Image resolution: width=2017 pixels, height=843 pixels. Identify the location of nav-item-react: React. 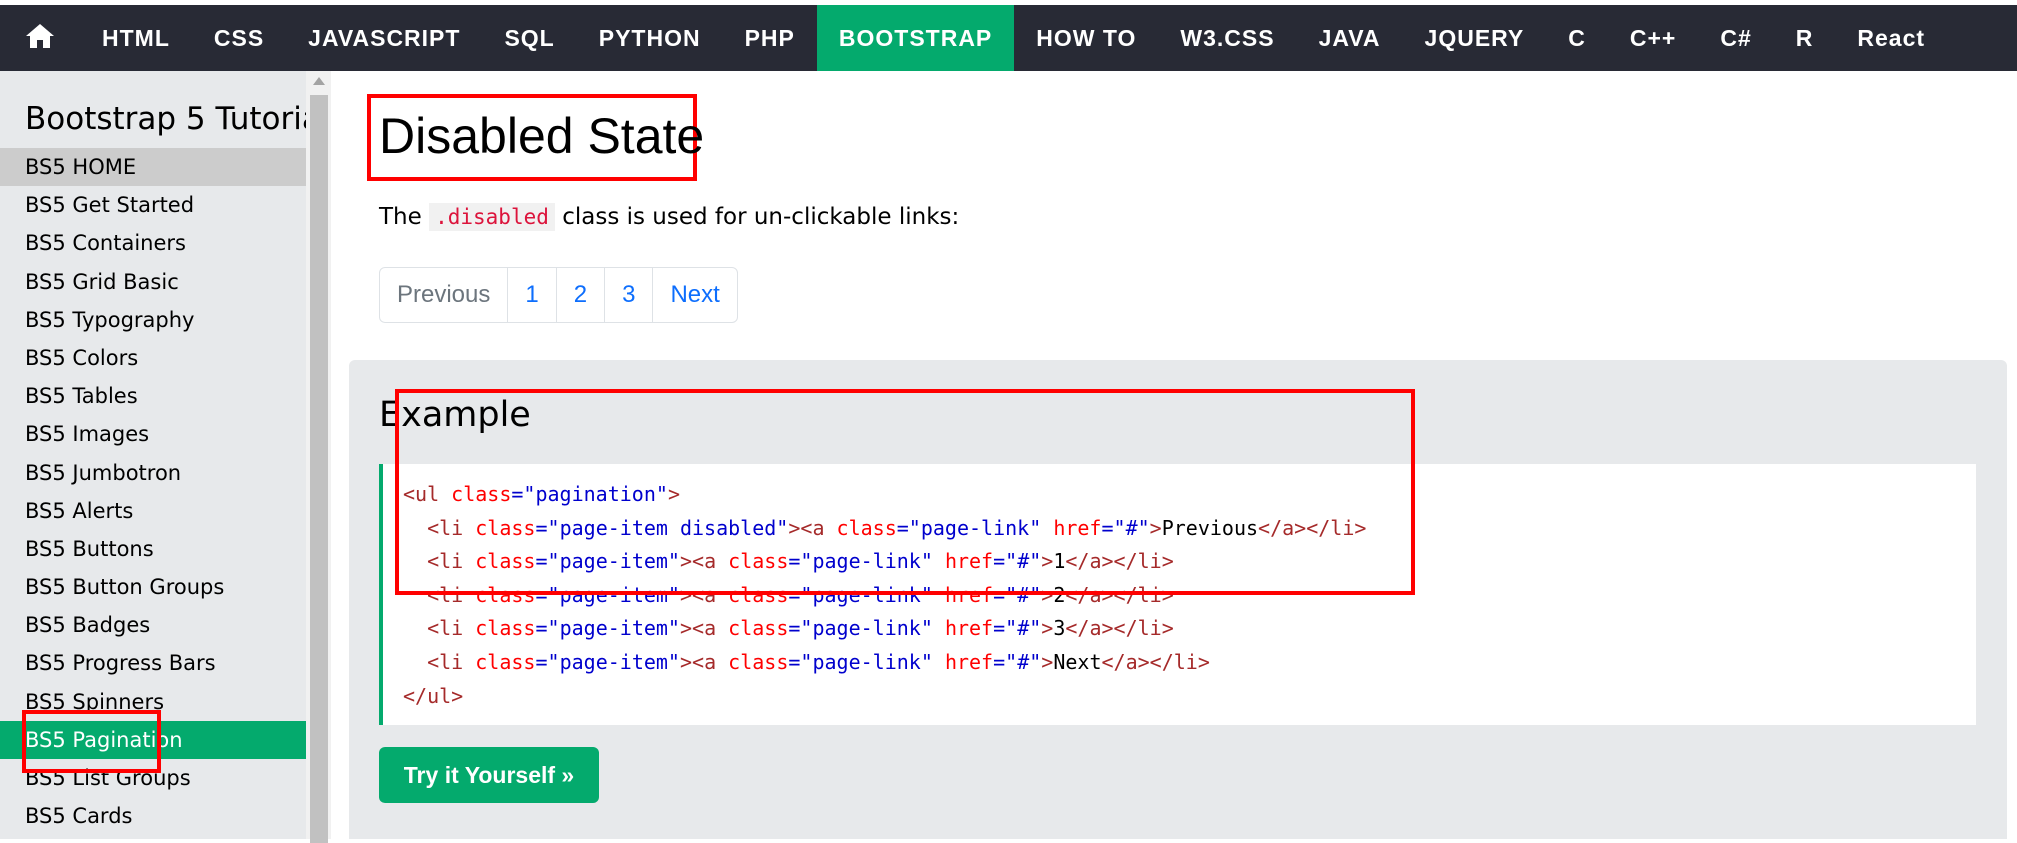
(1891, 38).